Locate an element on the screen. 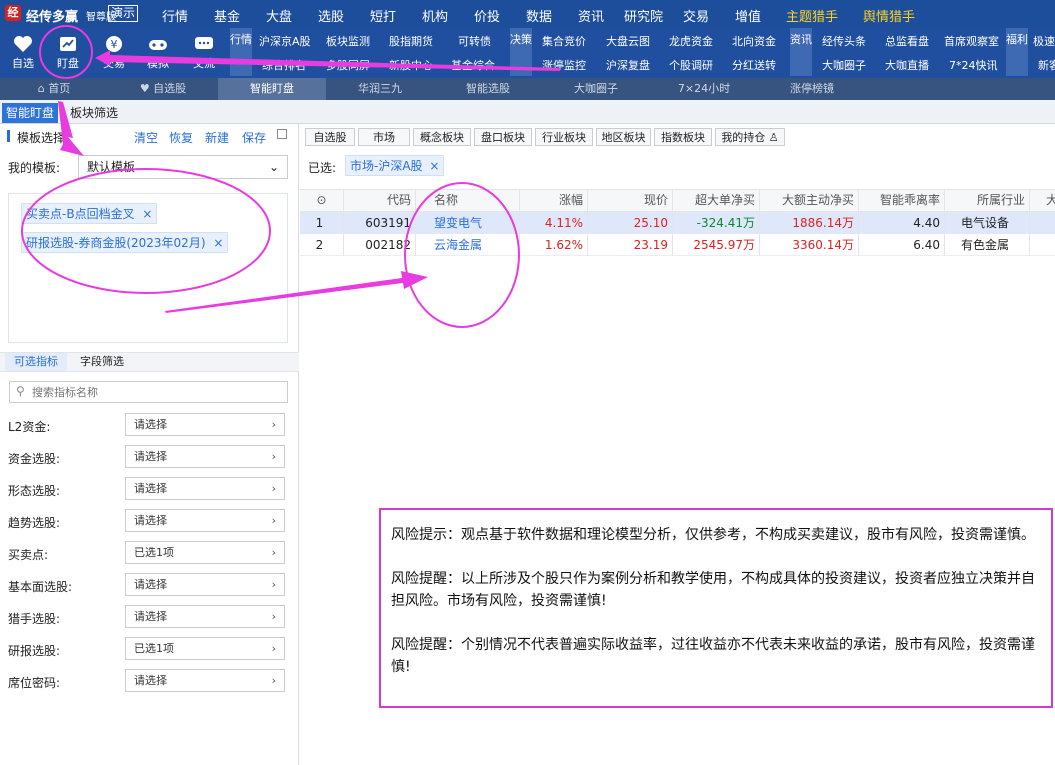 The image size is (1055, 765). menu-duanda: 短打 is located at coordinates (383, 15).